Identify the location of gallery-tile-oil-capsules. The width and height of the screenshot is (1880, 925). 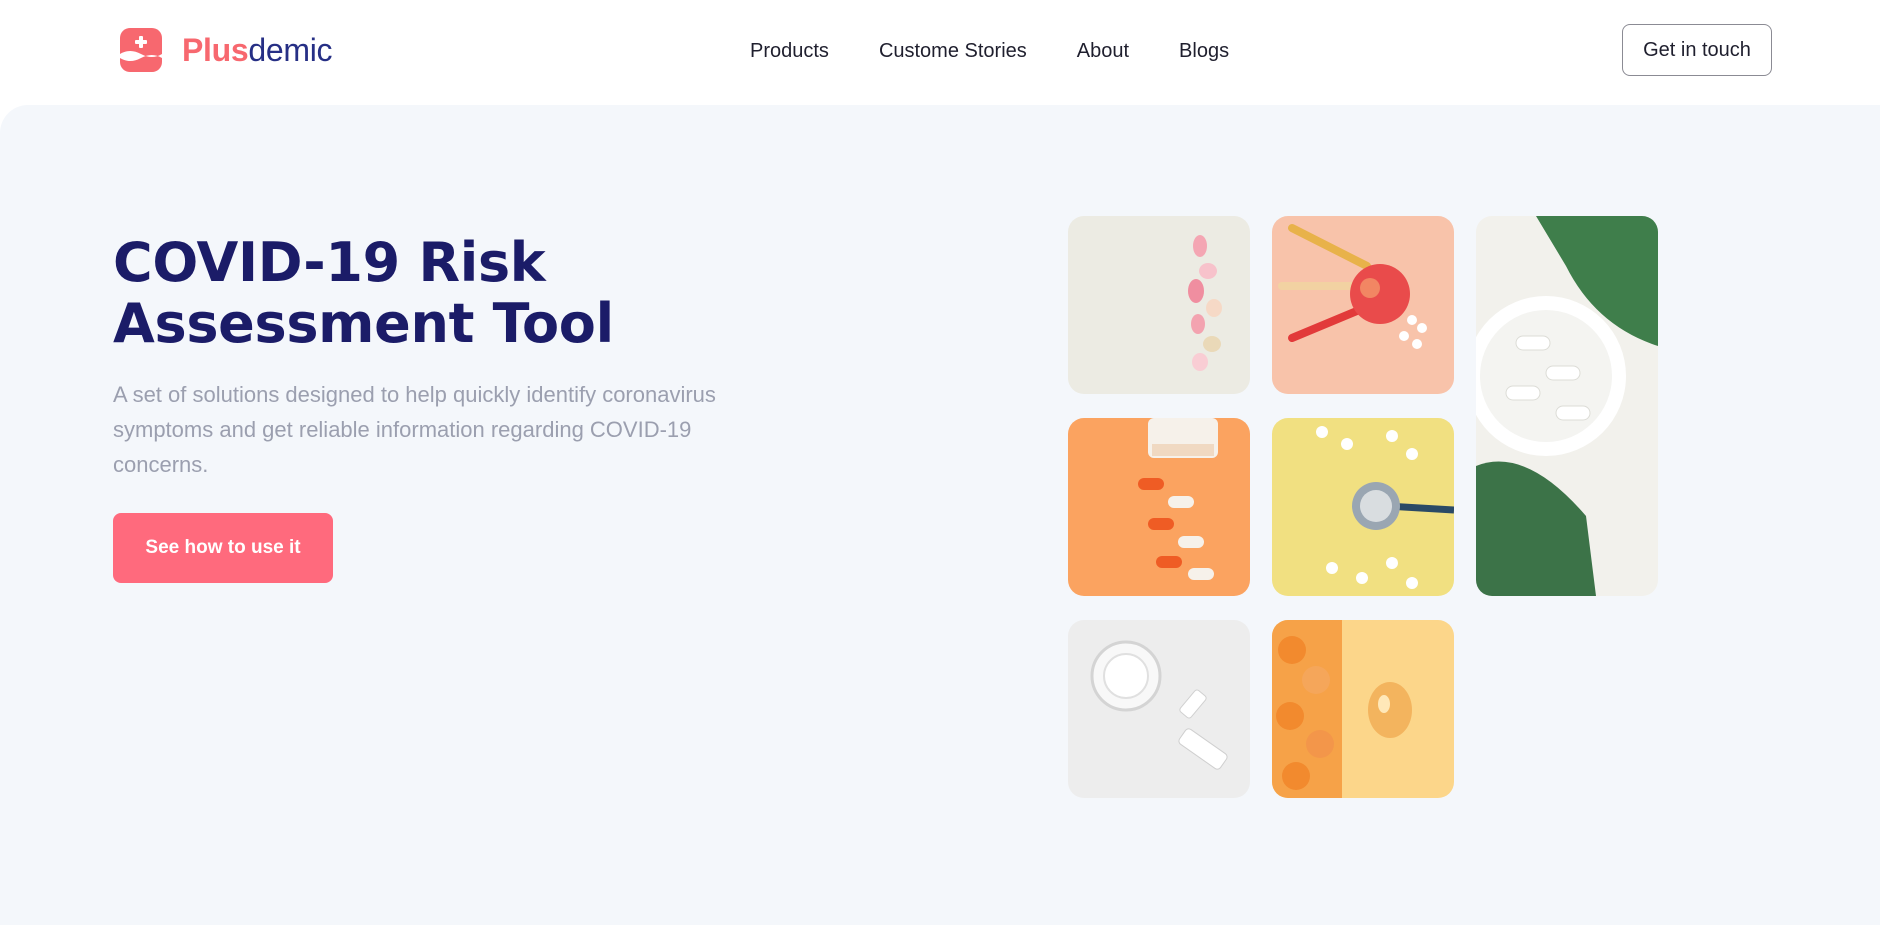
(1363, 709).